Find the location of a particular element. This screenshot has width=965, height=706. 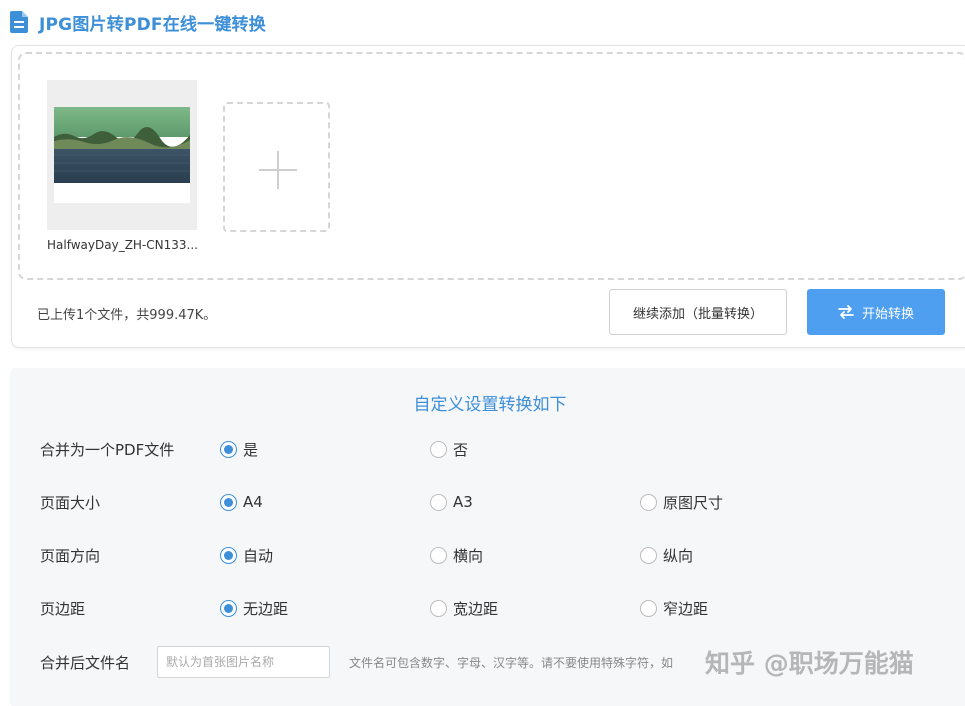

setting-label: 页面方向 is located at coordinates (70, 555).